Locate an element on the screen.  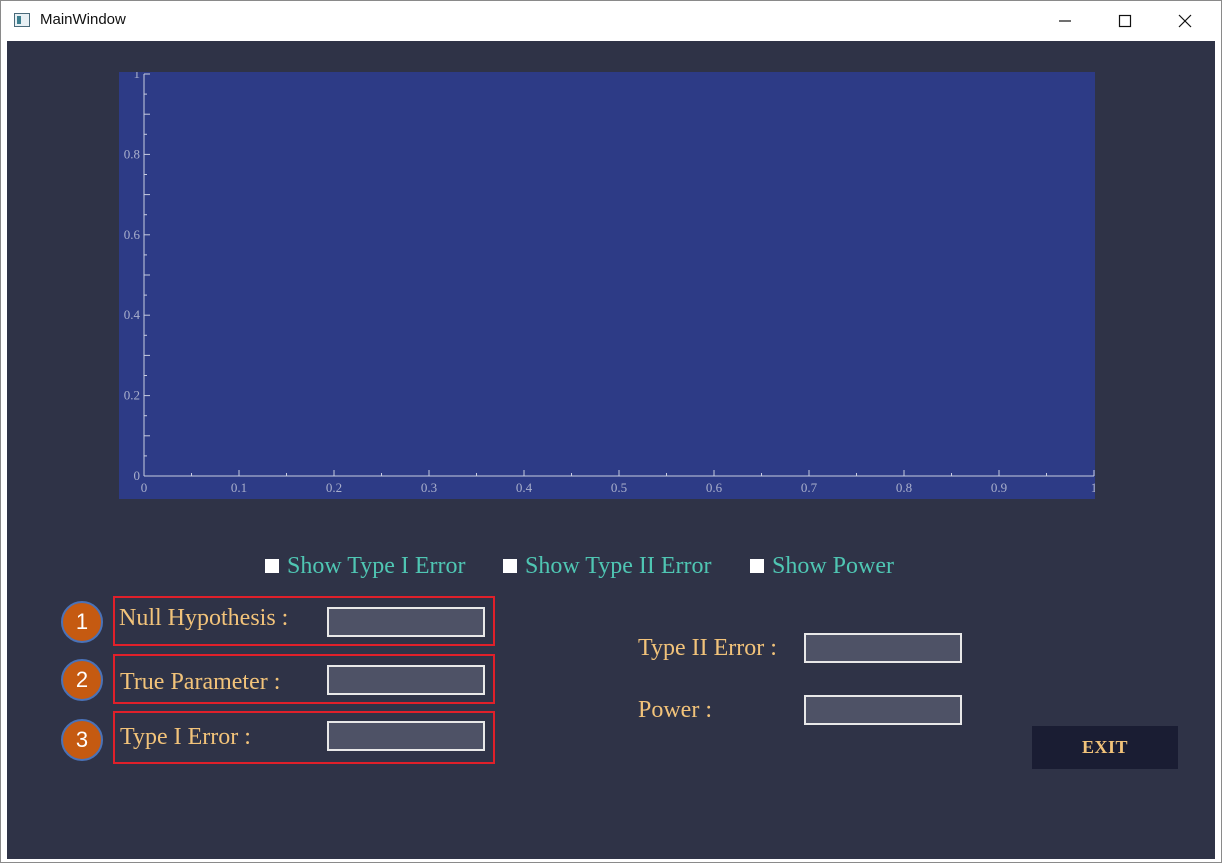
app-icon is located at coordinates (22, 20).